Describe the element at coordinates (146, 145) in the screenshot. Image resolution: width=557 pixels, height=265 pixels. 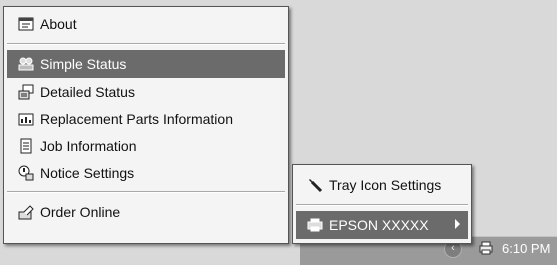
I see `menu-item-job-information: Job Information` at that location.